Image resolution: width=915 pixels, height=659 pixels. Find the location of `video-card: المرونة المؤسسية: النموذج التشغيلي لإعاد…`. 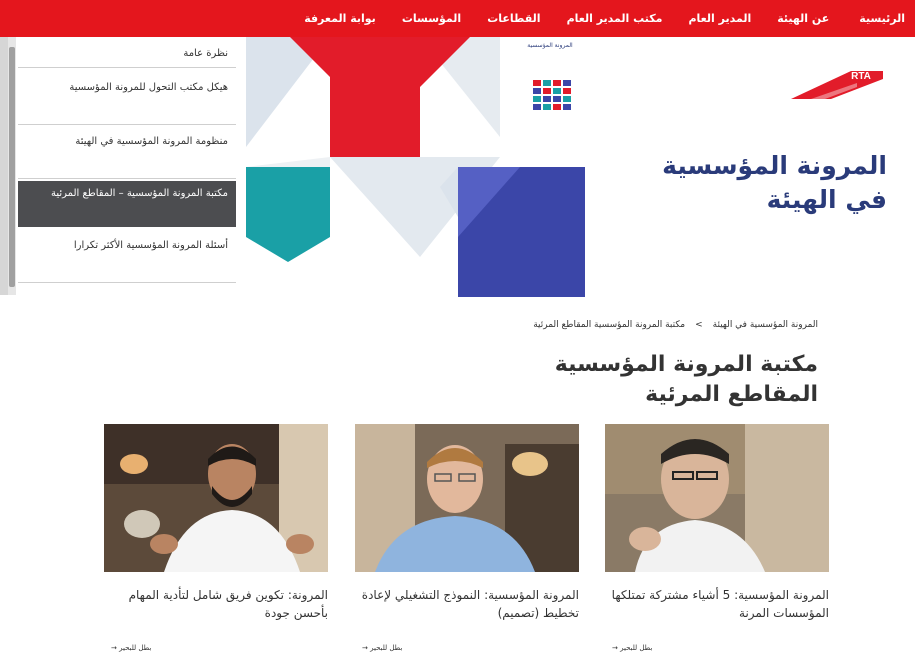

video-card: المرونة المؤسسية: النموذج التشغيلي لإعاد… is located at coordinates (467, 524).